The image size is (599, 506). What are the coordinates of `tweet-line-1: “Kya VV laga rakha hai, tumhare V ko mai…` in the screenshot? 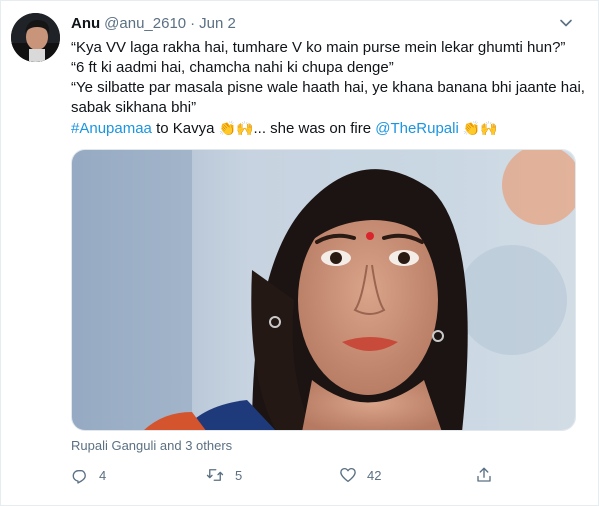 It's located at (318, 47).